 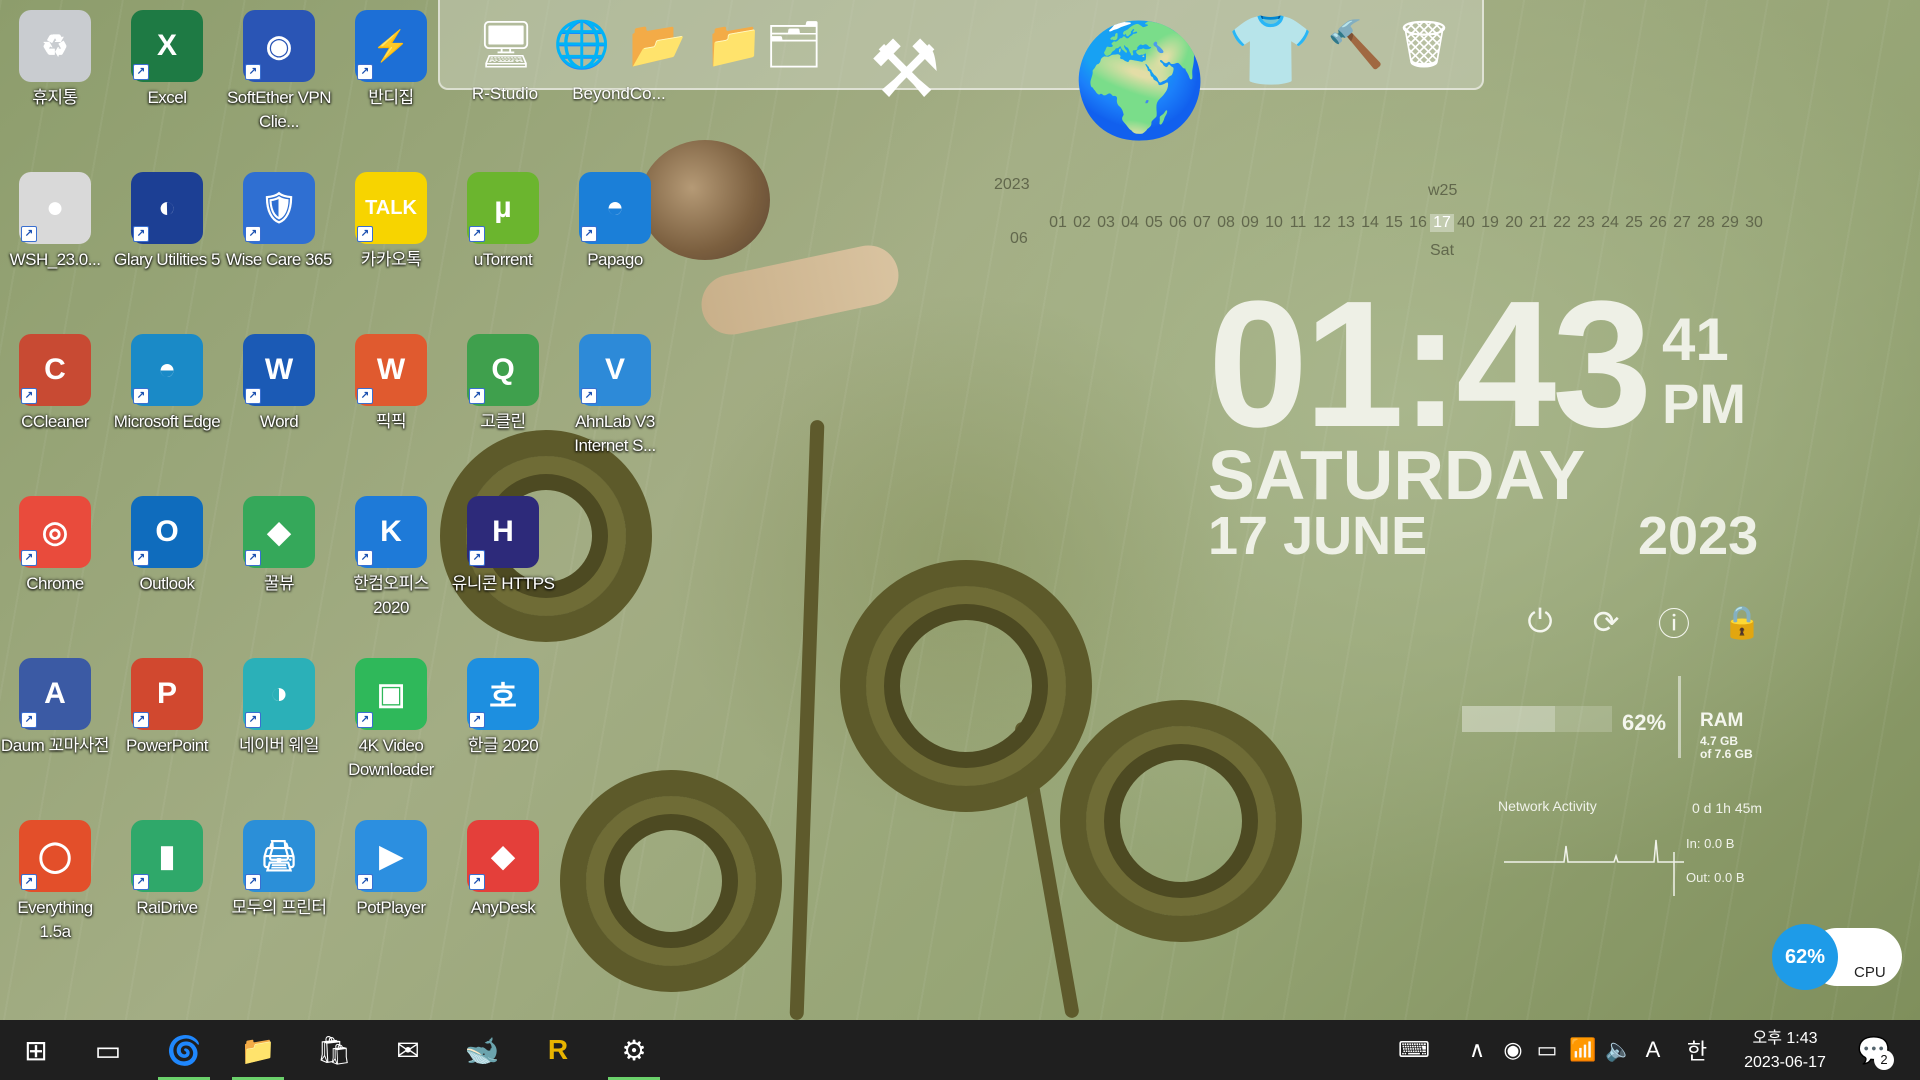 I want to click on folder-icon: 📂, so click(x=658, y=44).